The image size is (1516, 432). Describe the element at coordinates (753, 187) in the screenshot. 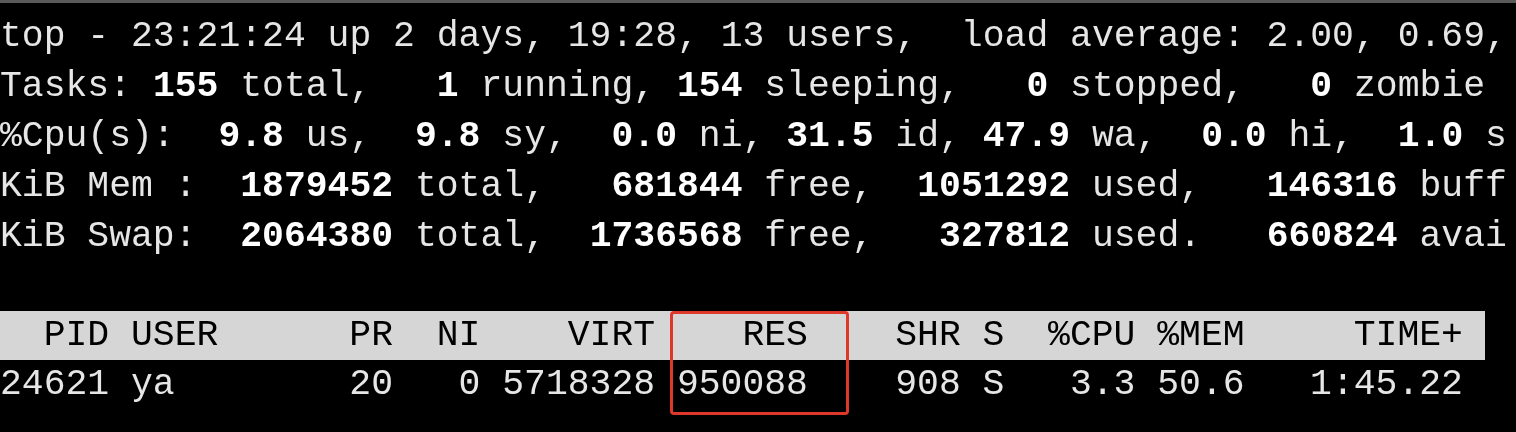

I see `summary-line: KiB Mem : 1879452 total, 681844 free, 1051292 used, 146316 buff` at that location.